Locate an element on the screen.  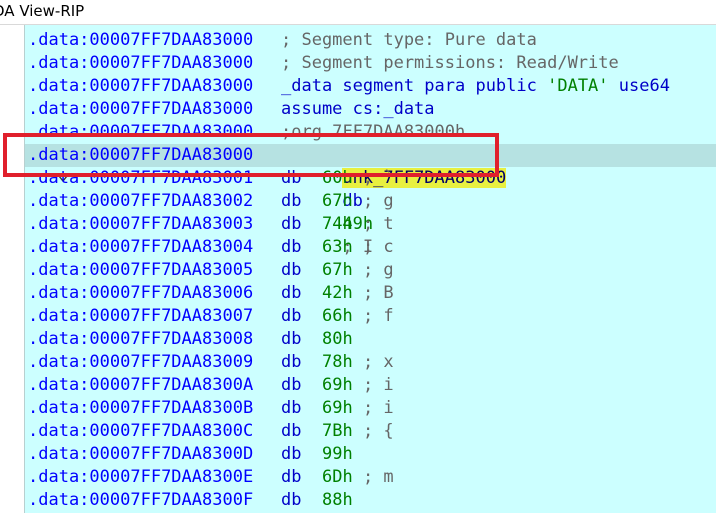
line-value: 88h is located at coordinates (337, 500).